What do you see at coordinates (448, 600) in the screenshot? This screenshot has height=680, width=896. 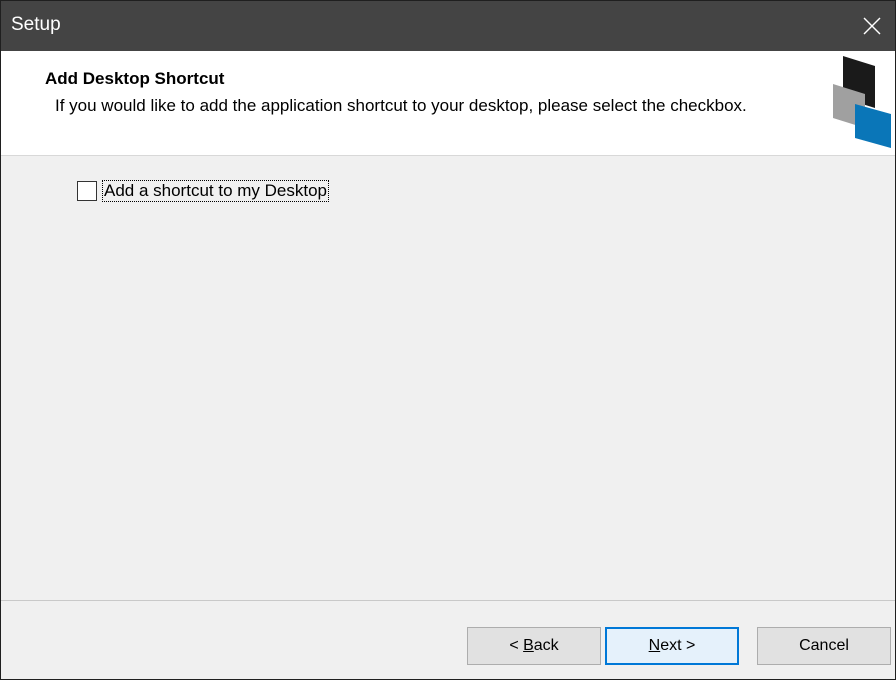 I see `footer-divider` at bounding box center [448, 600].